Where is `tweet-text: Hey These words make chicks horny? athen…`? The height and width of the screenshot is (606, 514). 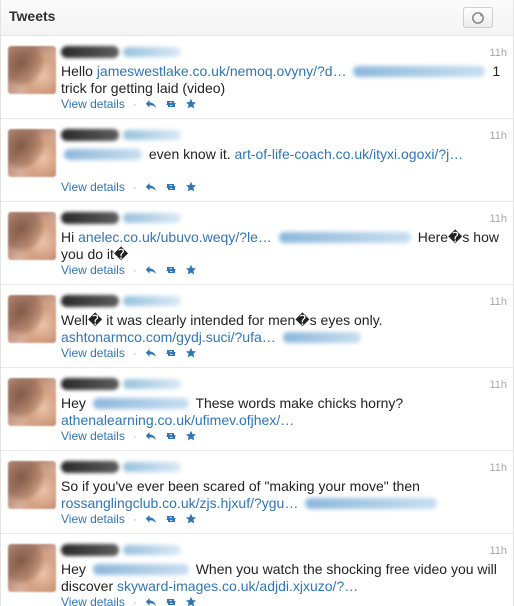 tweet-text: Hey These words make chicks horny? athen… is located at coordinates (281, 412).